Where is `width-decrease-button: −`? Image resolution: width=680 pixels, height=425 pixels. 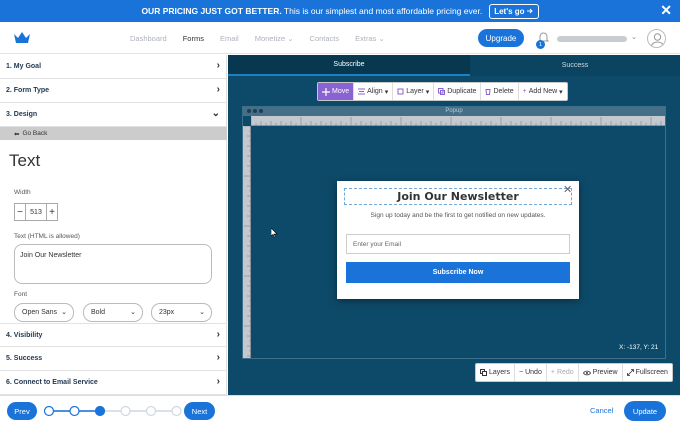 width-decrease-button: − is located at coordinates (20, 212).